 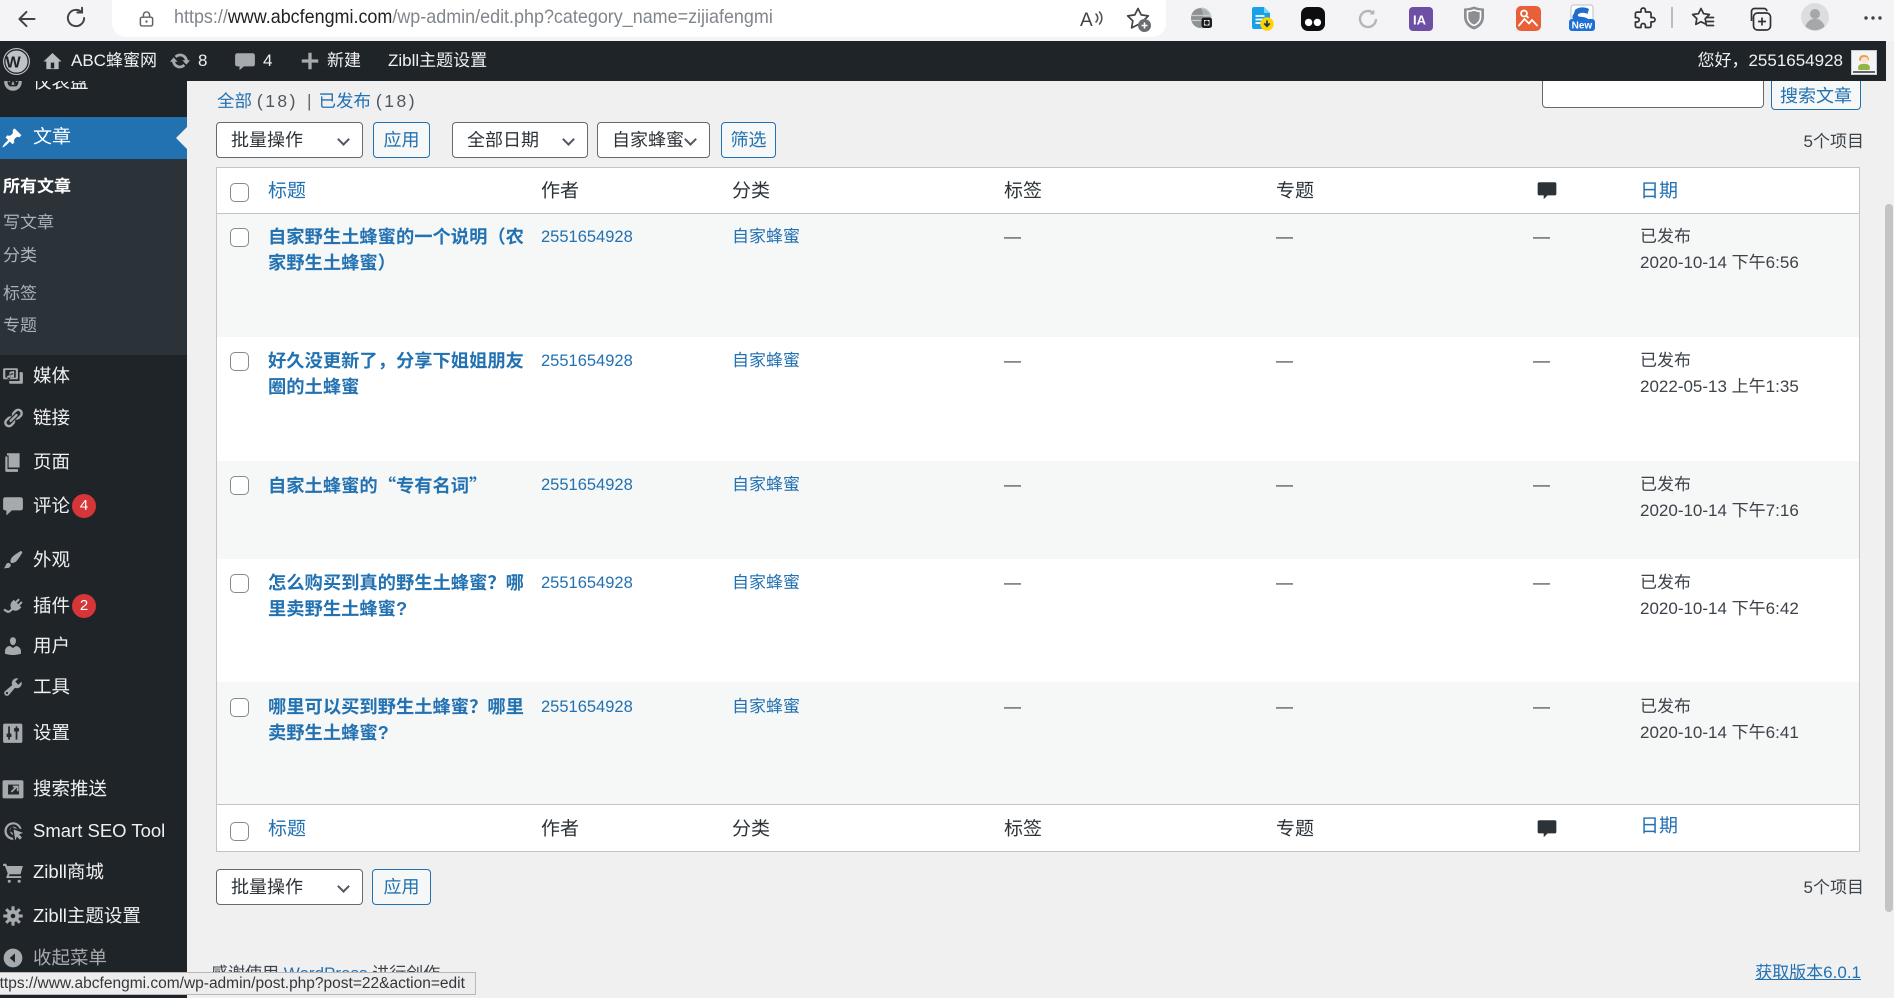 What do you see at coordinates (1582, 26) in the screenshot?
I see `svg-text: New` at bounding box center [1582, 26].